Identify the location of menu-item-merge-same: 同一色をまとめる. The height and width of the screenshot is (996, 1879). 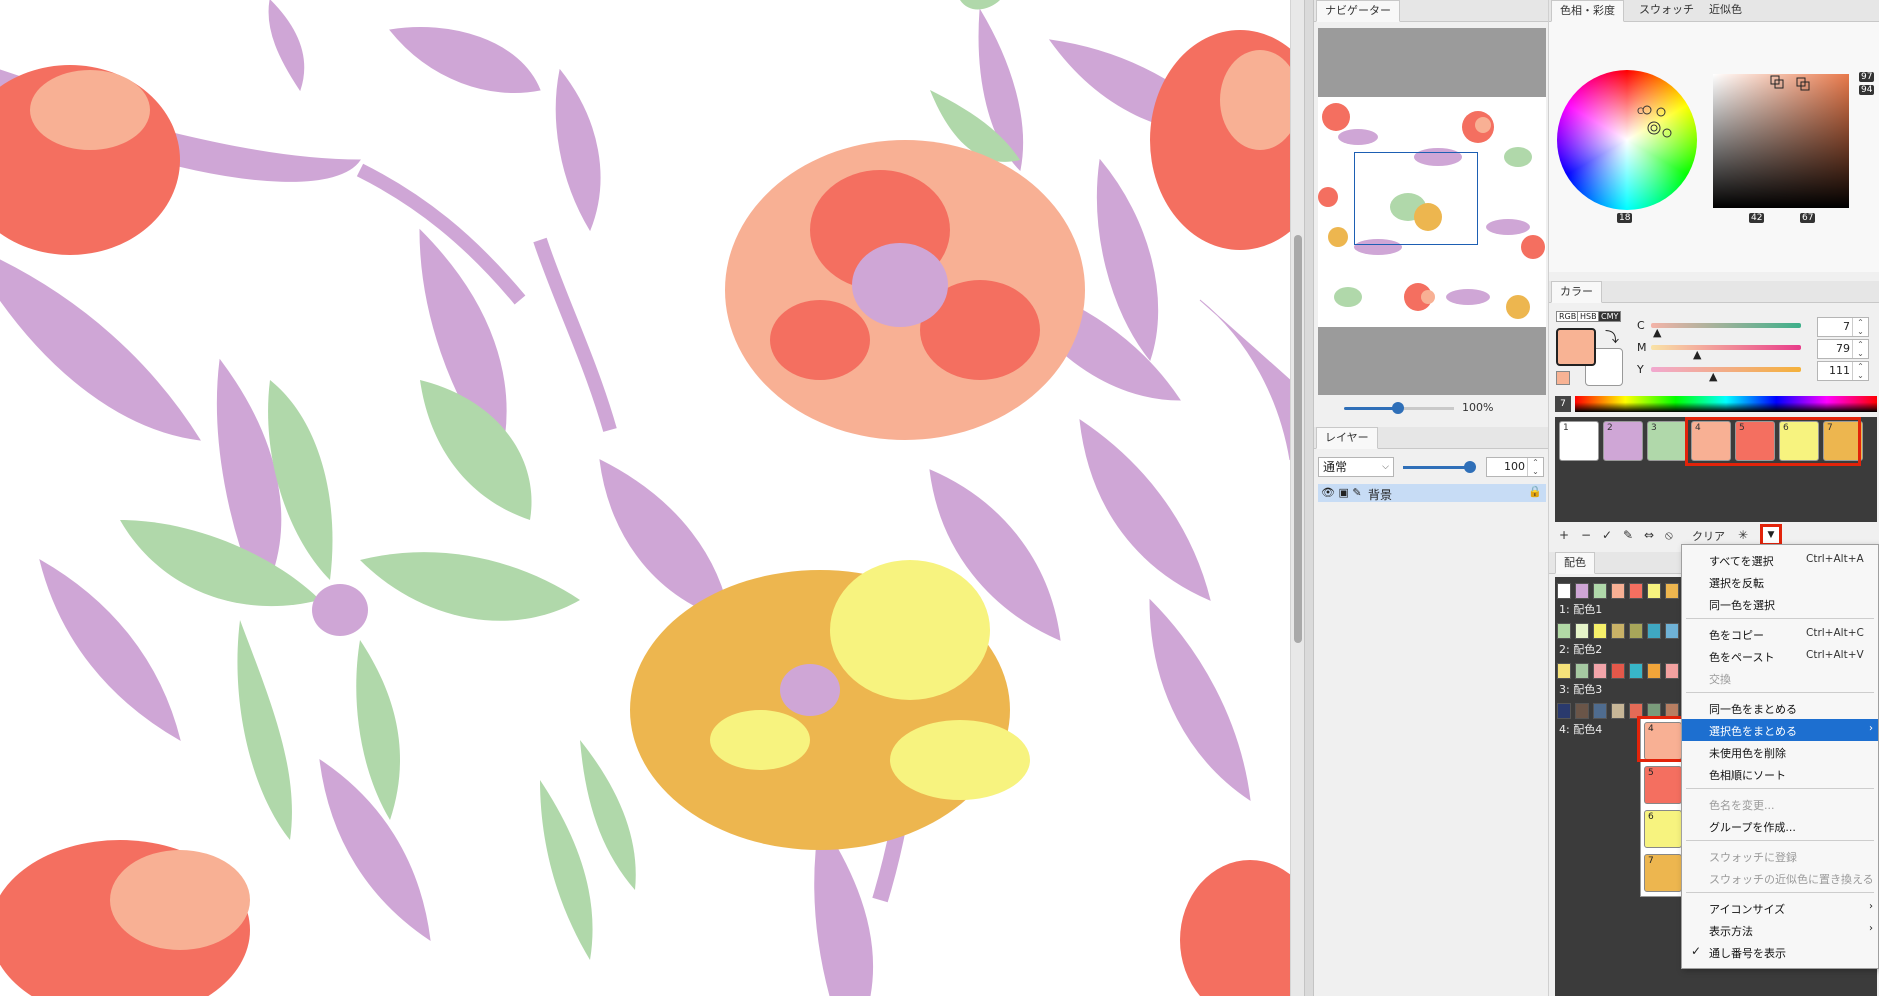
(1780, 708).